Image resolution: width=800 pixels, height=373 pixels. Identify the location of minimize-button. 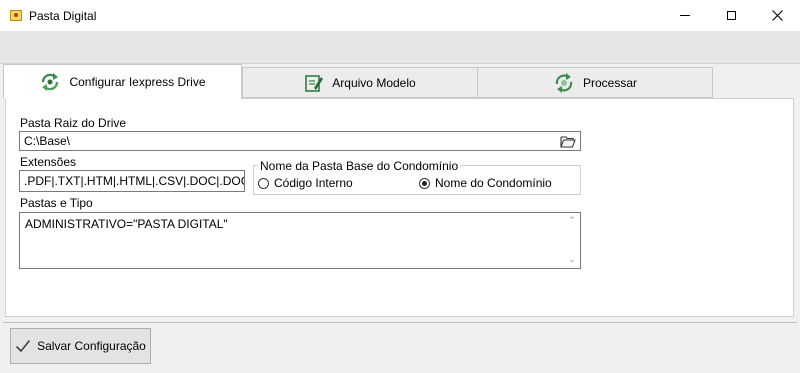
(685, 15).